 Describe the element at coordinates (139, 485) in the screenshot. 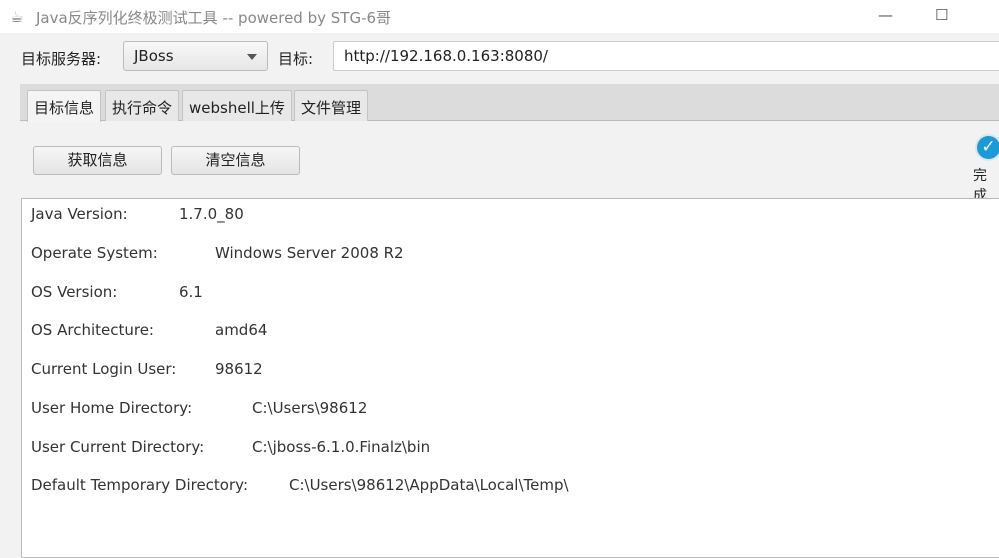

I see `info-key: Default Temporary Directory:` at that location.